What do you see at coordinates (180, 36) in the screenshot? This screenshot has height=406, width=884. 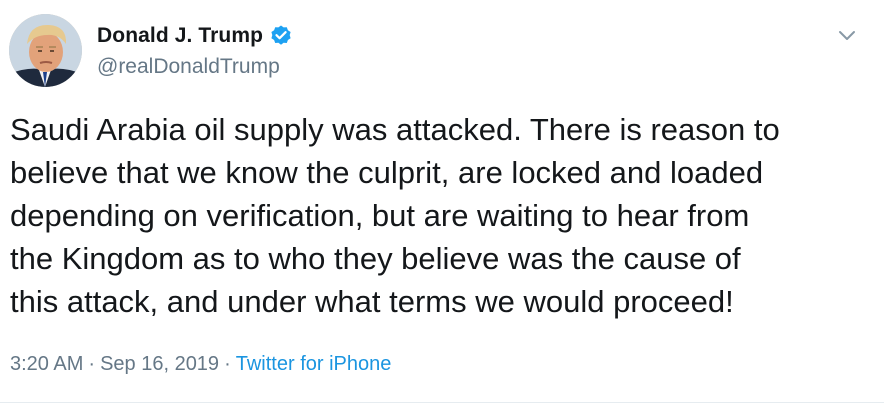 I see `display-name: Donald J. Trump` at bounding box center [180, 36].